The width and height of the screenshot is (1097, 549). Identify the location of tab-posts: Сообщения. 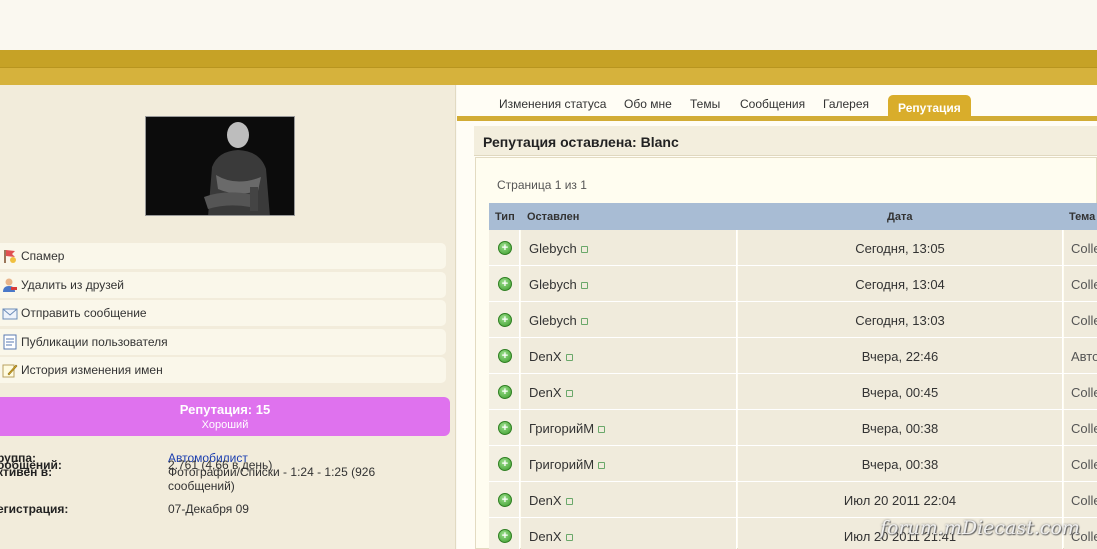
(772, 104).